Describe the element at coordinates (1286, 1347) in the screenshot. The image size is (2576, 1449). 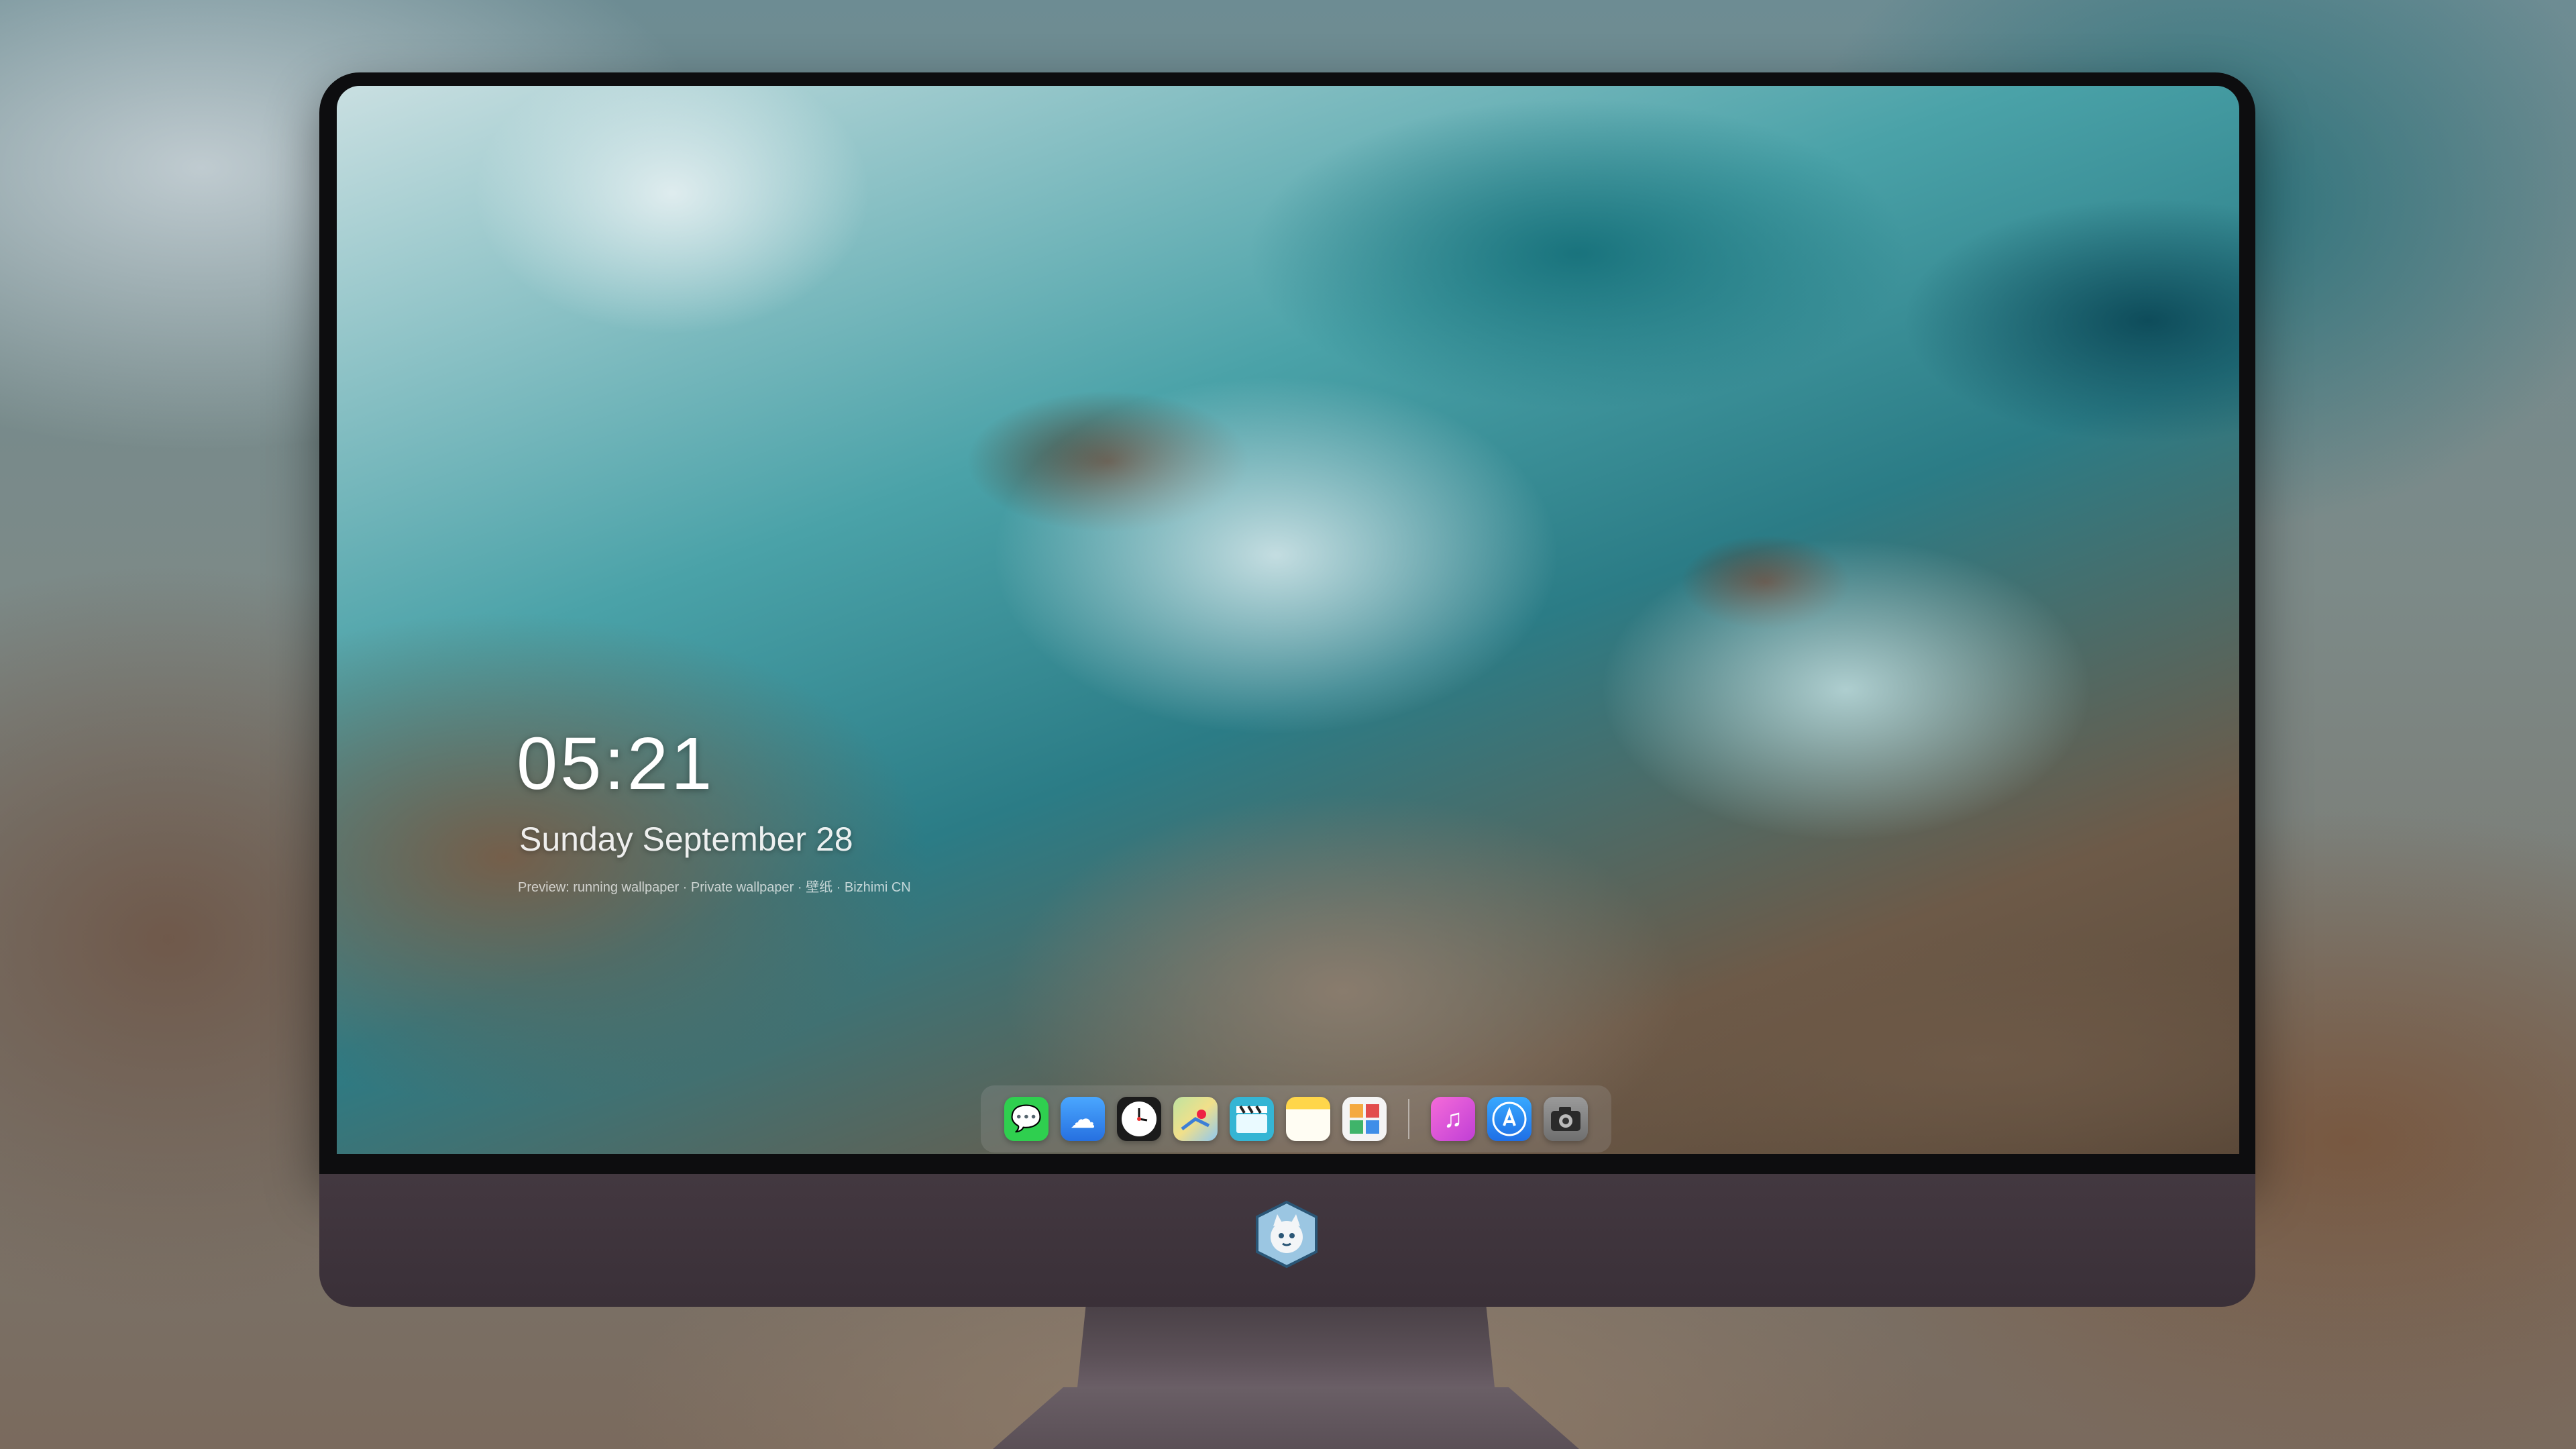
I see `monitor-stand-neck` at that location.